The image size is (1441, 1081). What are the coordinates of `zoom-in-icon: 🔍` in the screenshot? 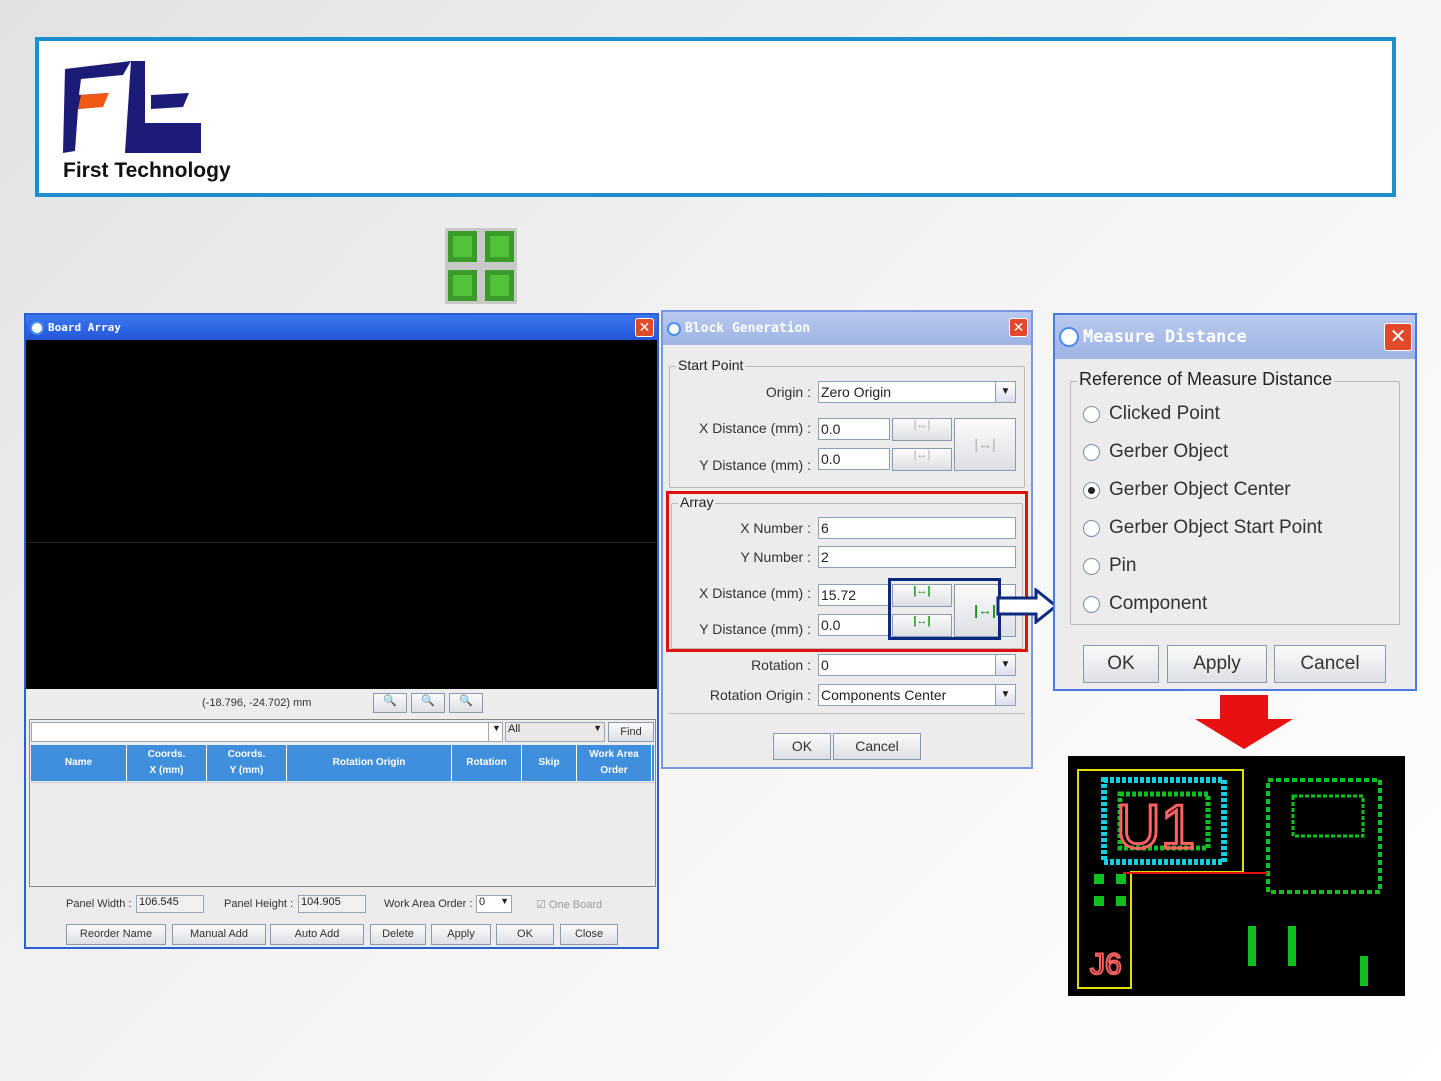 It's located at (390, 703).